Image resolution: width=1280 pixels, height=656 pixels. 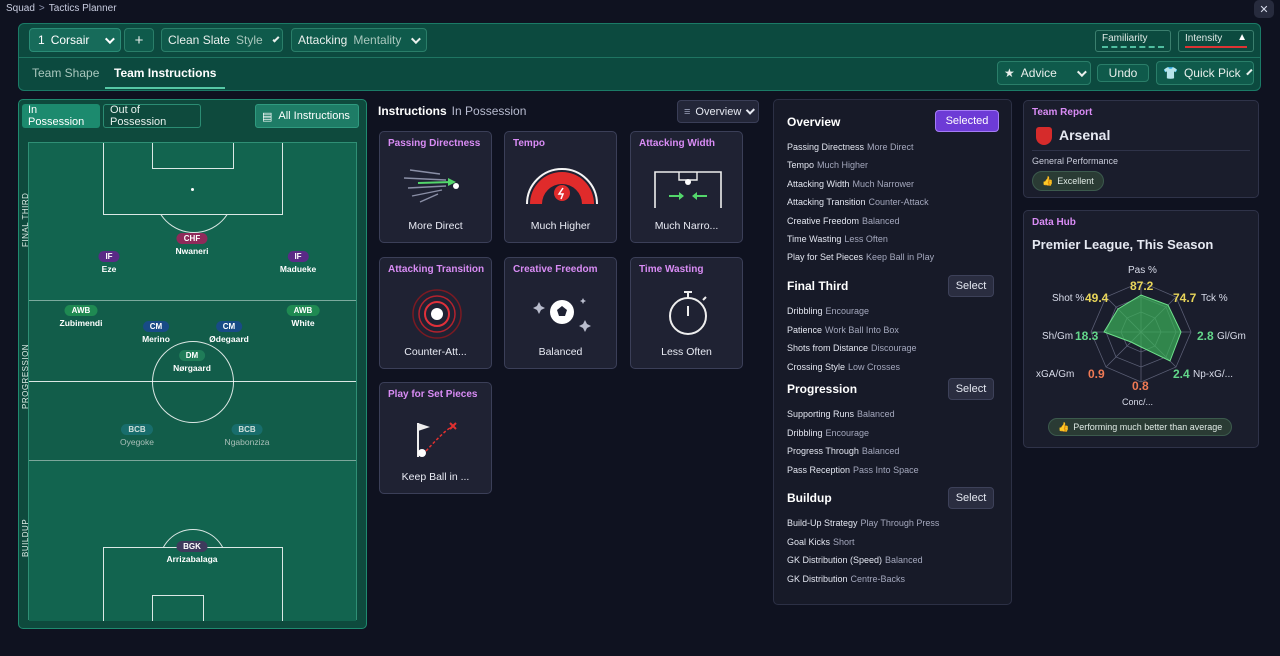 What do you see at coordinates (229, 332) in the screenshot?
I see `player-token: CM Ødegaard` at bounding box center [229, 332].